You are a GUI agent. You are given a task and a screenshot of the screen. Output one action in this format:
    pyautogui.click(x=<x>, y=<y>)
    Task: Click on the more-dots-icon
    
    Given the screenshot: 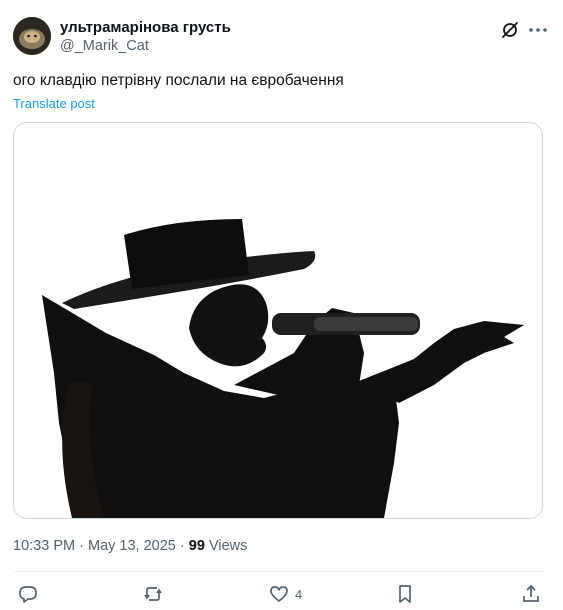 What is the action you would take?
    pyautogui.click(x=538, y=30)
    